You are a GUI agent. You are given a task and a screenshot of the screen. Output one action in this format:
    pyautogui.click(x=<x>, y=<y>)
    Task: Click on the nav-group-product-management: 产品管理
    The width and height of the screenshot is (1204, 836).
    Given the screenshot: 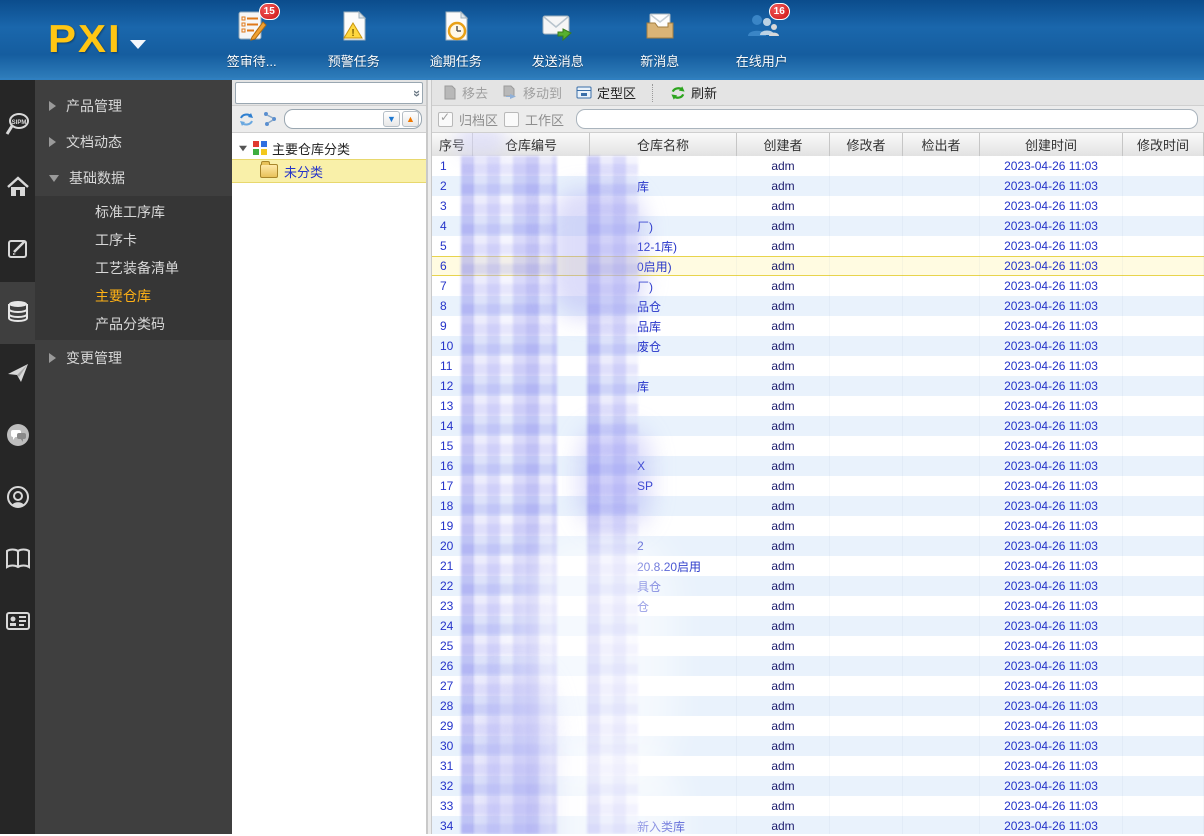 What is the action you would take?
    pyautogui.click(x=133, y=106)
    